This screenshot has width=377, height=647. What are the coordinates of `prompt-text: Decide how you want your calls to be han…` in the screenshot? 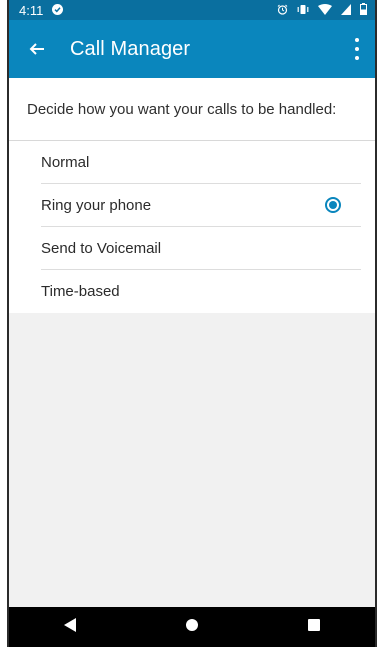 It's located at (192, 109).